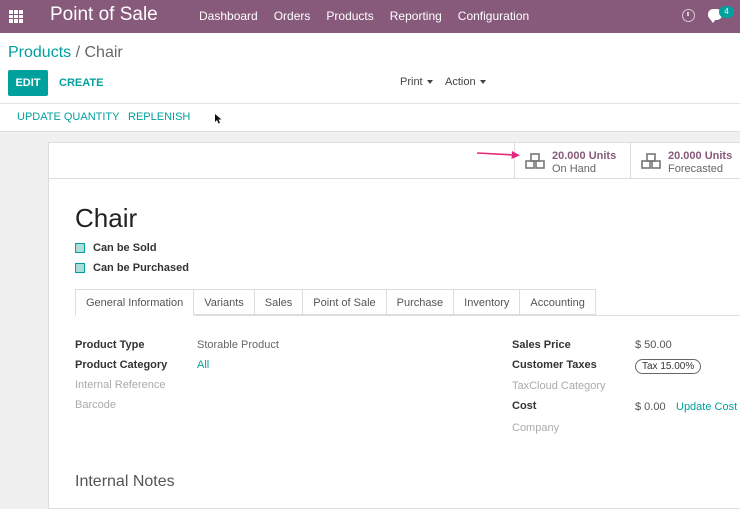  Describe the element at coordinates (696, 169) in the screenshot. I see `forecasted-label: Forecasted` at that location.